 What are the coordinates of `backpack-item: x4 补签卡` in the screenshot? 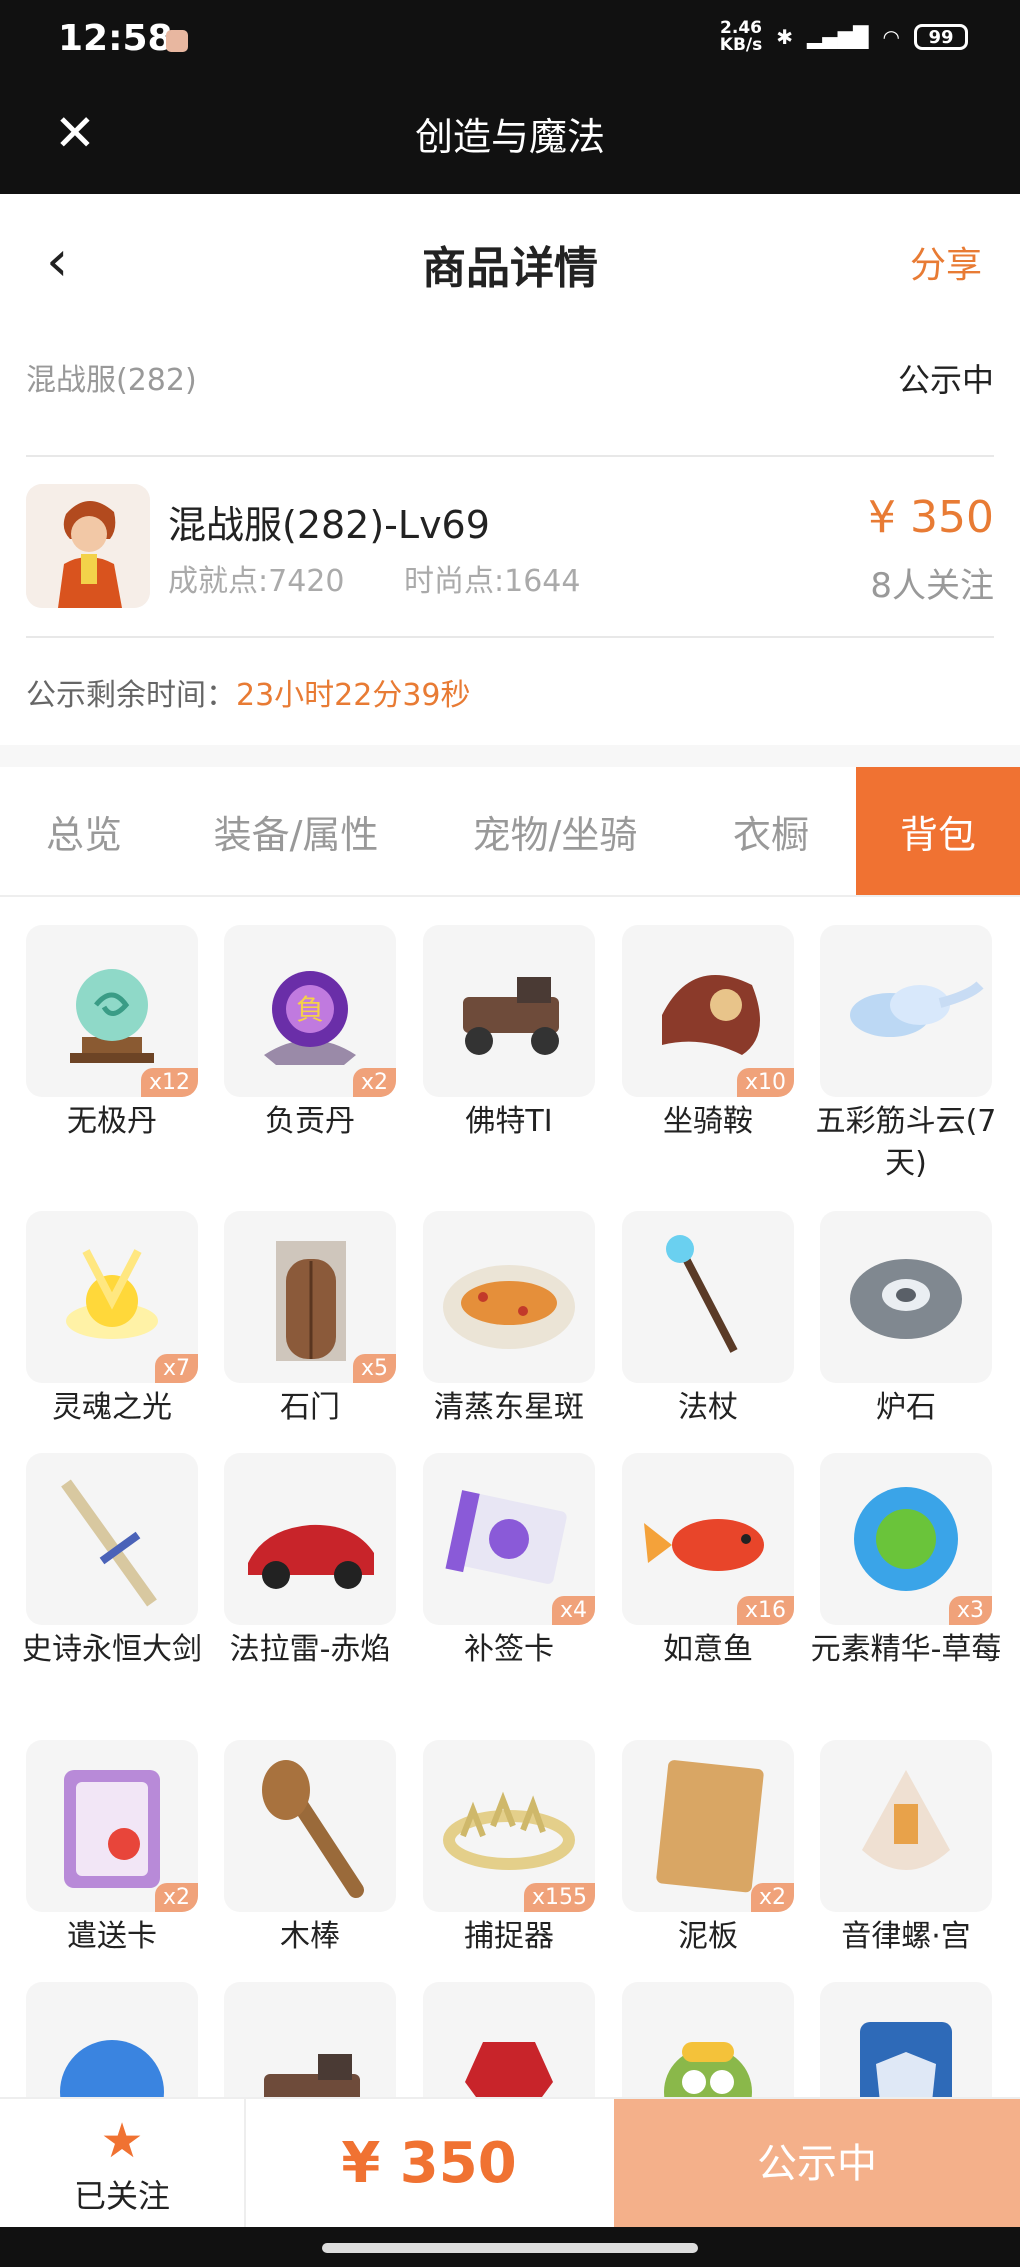 It's located at (509, 1562).